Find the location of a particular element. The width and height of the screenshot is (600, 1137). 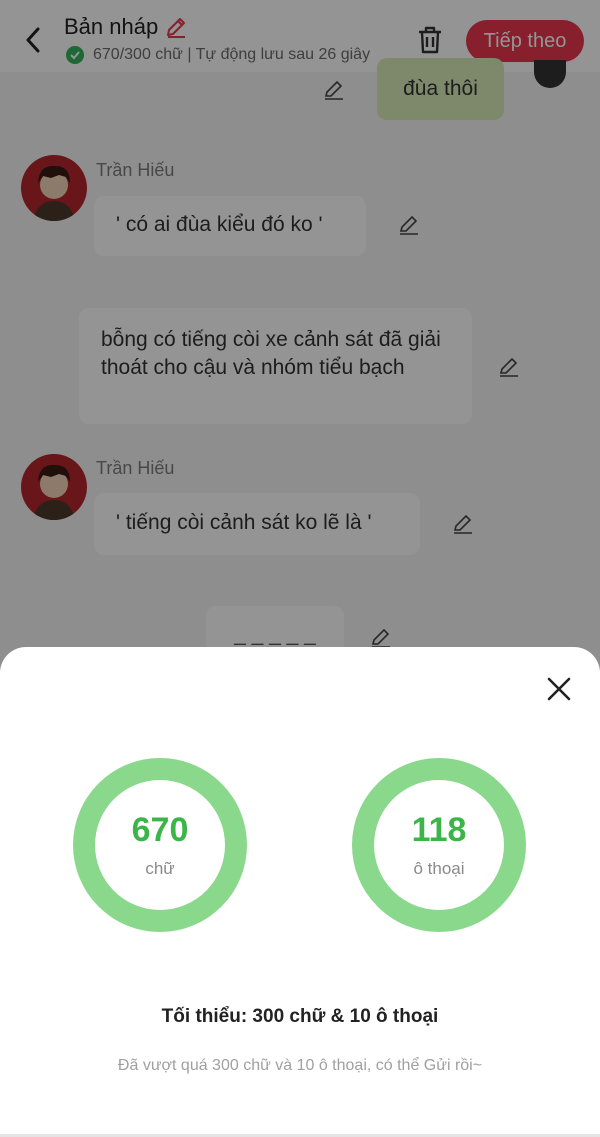

close-button is located at coordinates (559, 689).